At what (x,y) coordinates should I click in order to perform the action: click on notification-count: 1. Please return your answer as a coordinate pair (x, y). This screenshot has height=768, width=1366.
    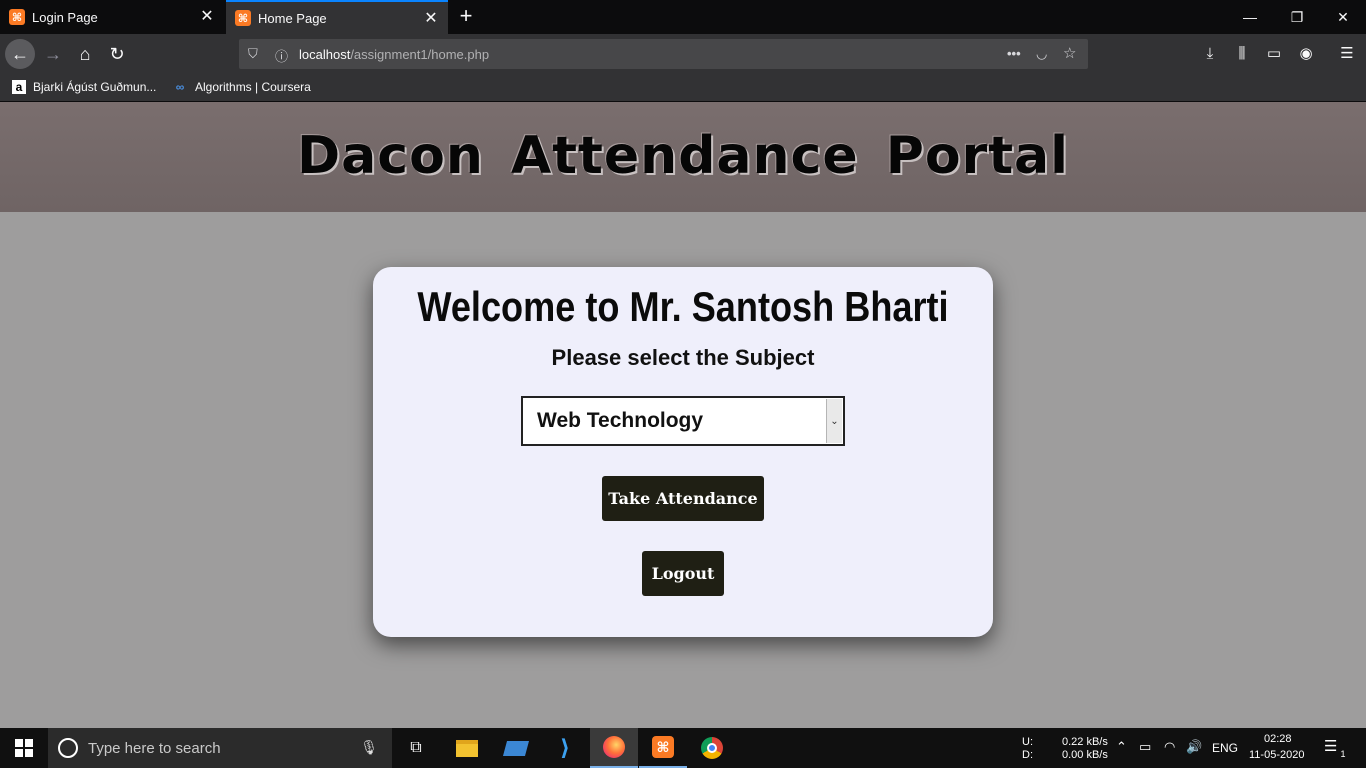
    Looking at the image, I should click on (1343, 754).